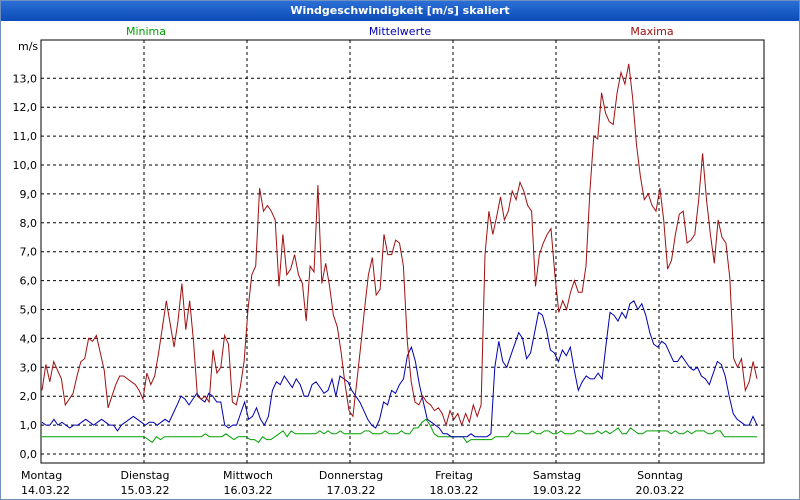 Image resolution: width=800 pixels, height=500 pixels. I want to click on x-tick-date: 17.03.22, so click(351, 490).